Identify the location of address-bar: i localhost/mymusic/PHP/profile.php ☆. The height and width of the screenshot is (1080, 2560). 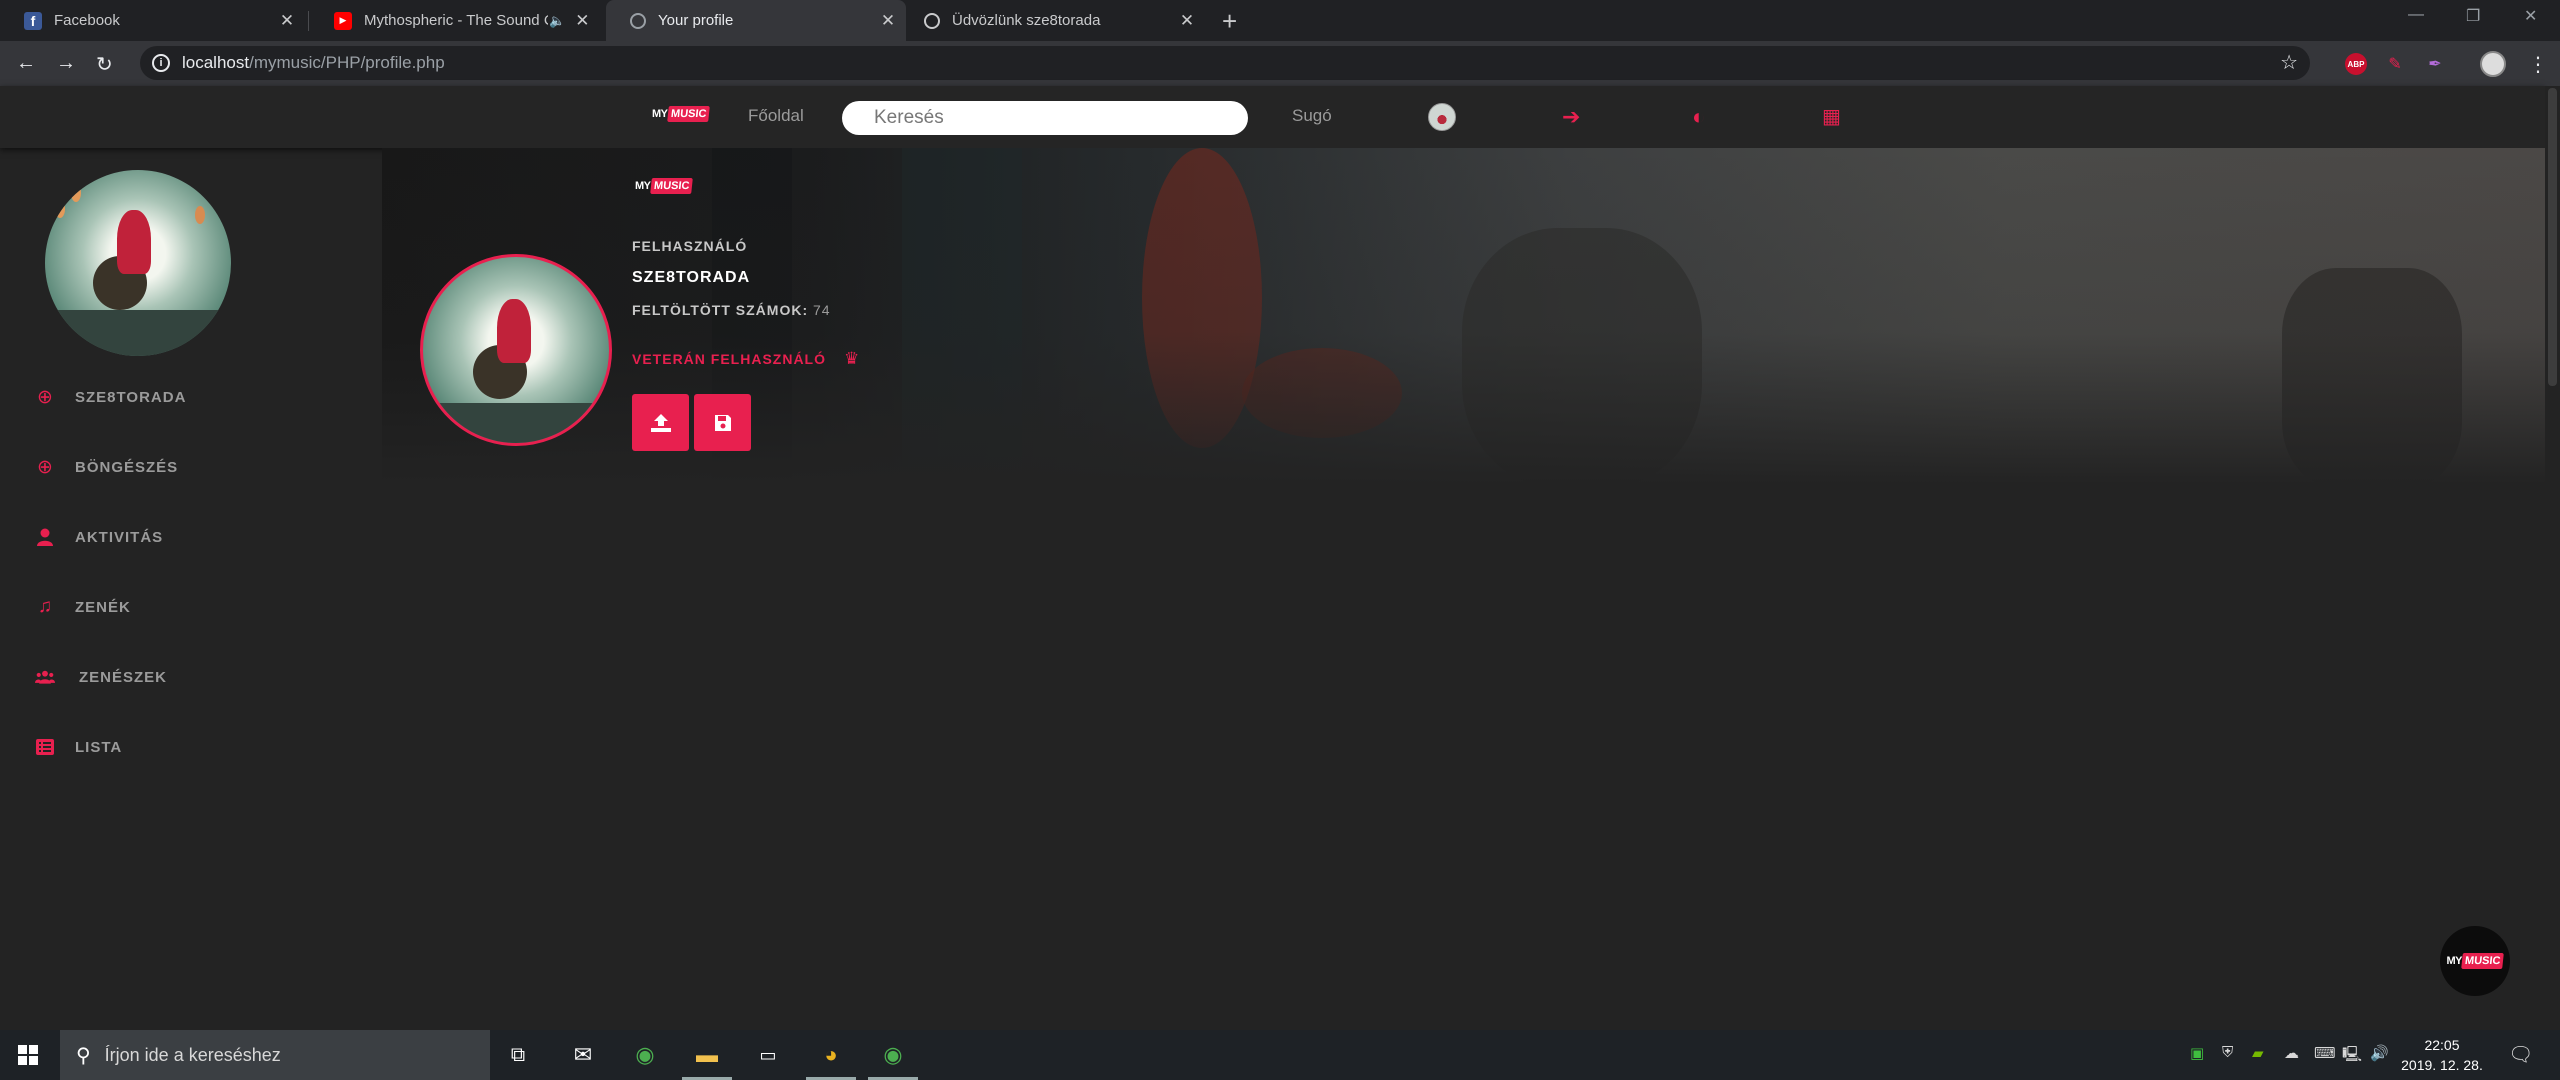
(1225, 63).